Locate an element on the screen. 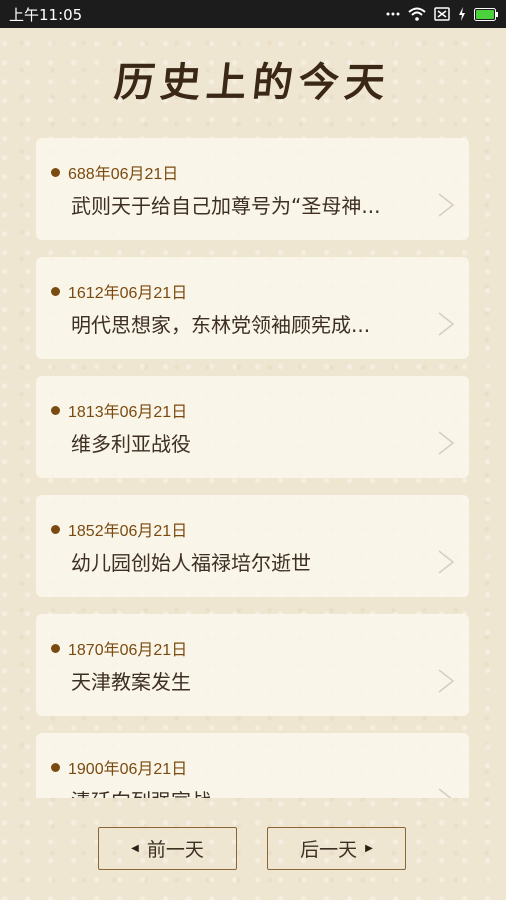 This screenshot has height=900, width=506. status-time: 上午11:05 is located at coordinates (46, 15).